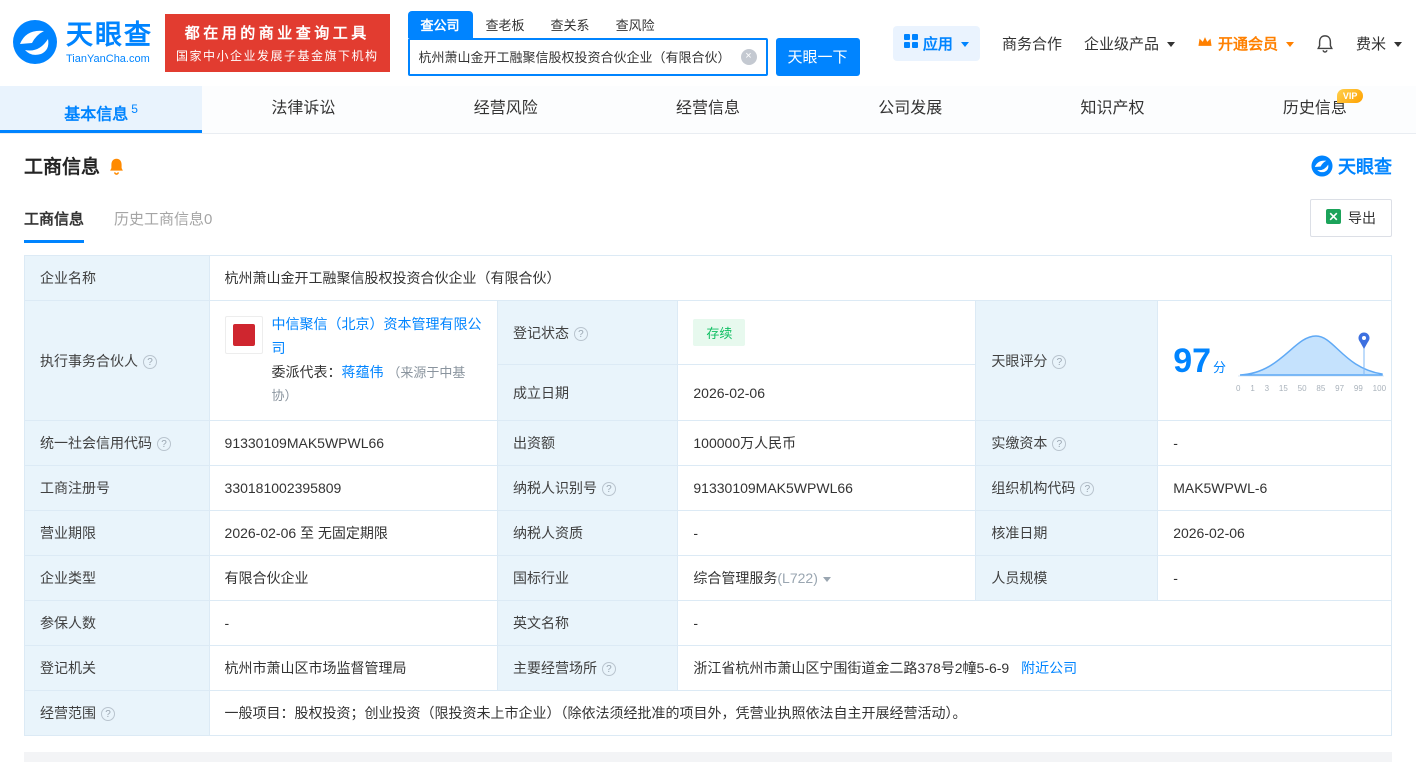 Image resolution: width=1416 pixels, height=762 pixels. I want to click on enterprise-products-label: 企业级产品, so click(1121, 44).